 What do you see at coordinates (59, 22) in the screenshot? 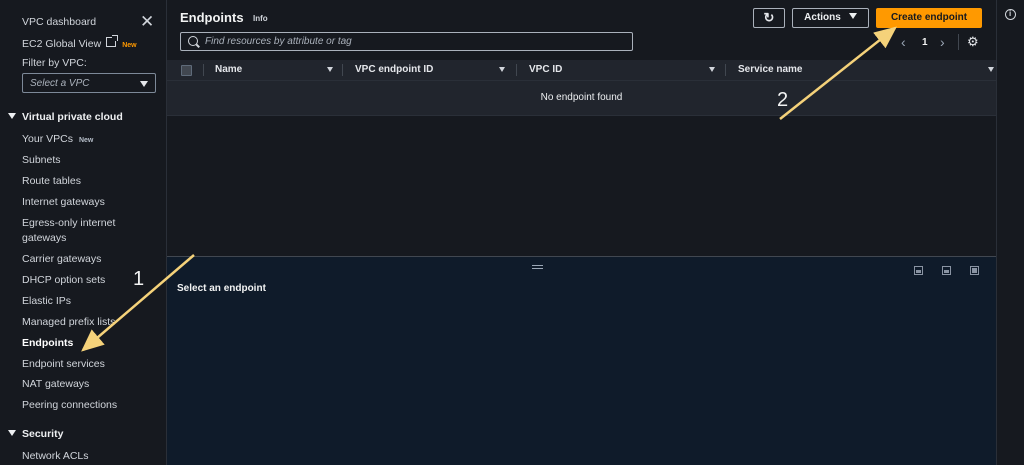
I see `sidebar-item-vpc-dashboard: VPC dashboard` at bounding box center [59, 22].